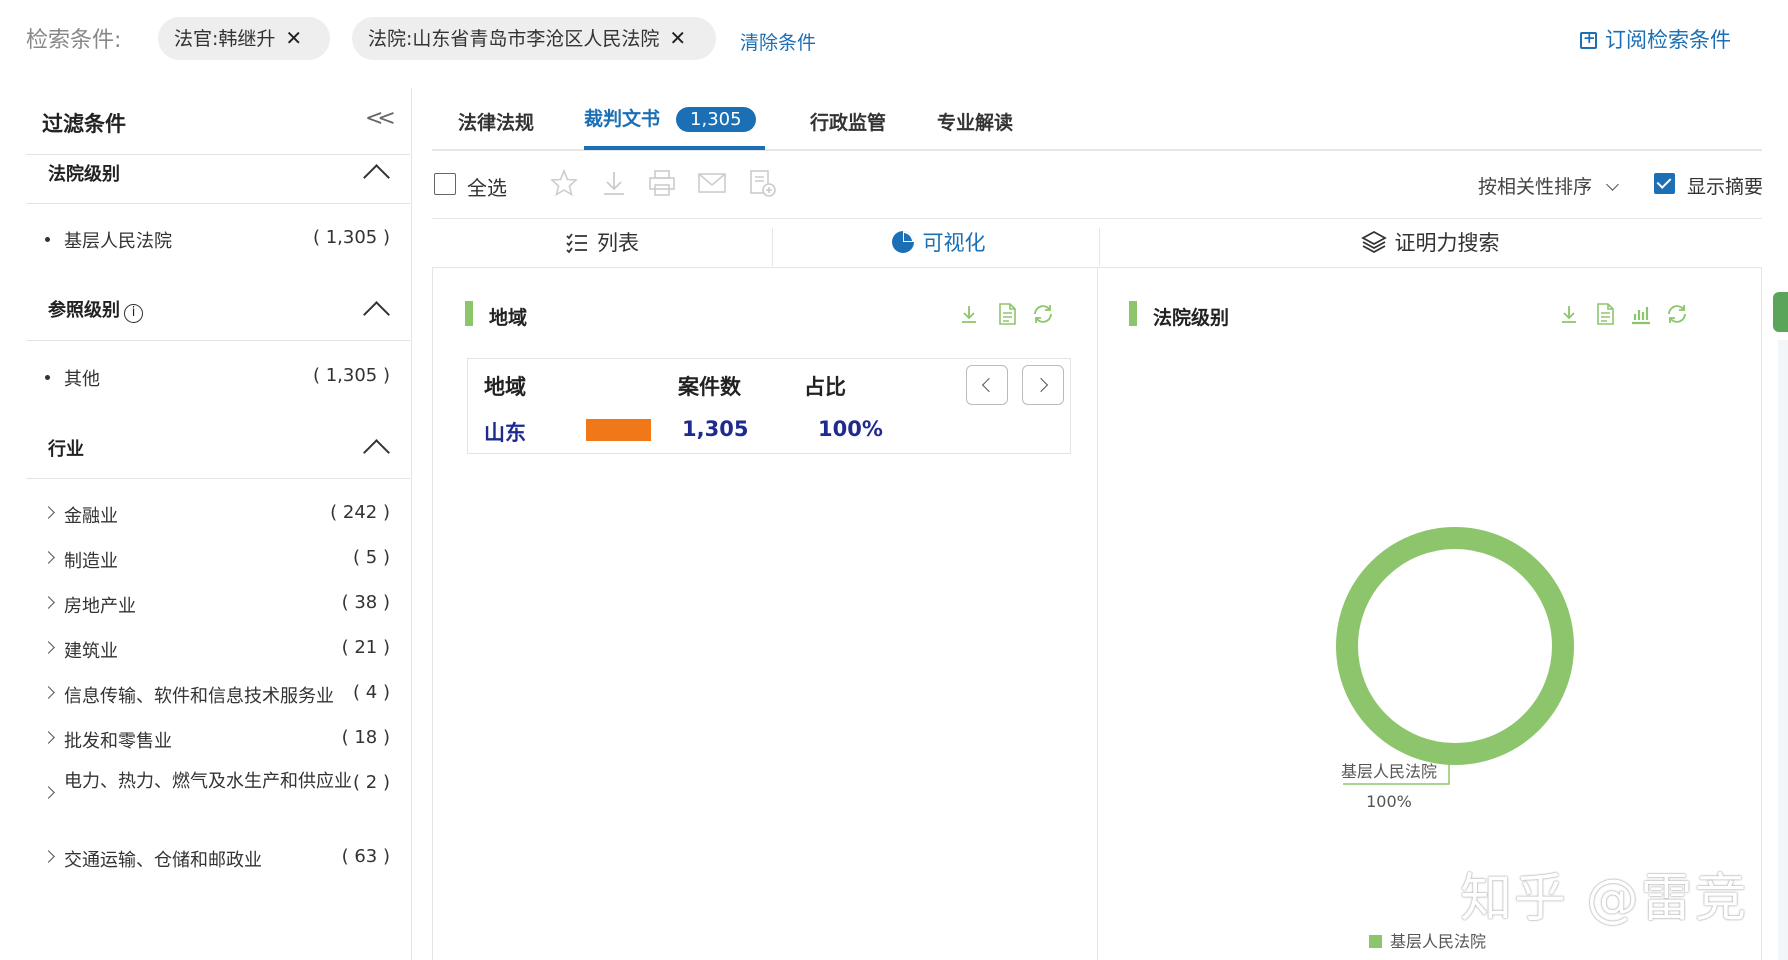 The width and height of the screenshot is (1788, 960). What do you see at coordinates (118, 241) in the screenshot?
I see `item-label: 基层人民法院` at bounding box center [118, 241].